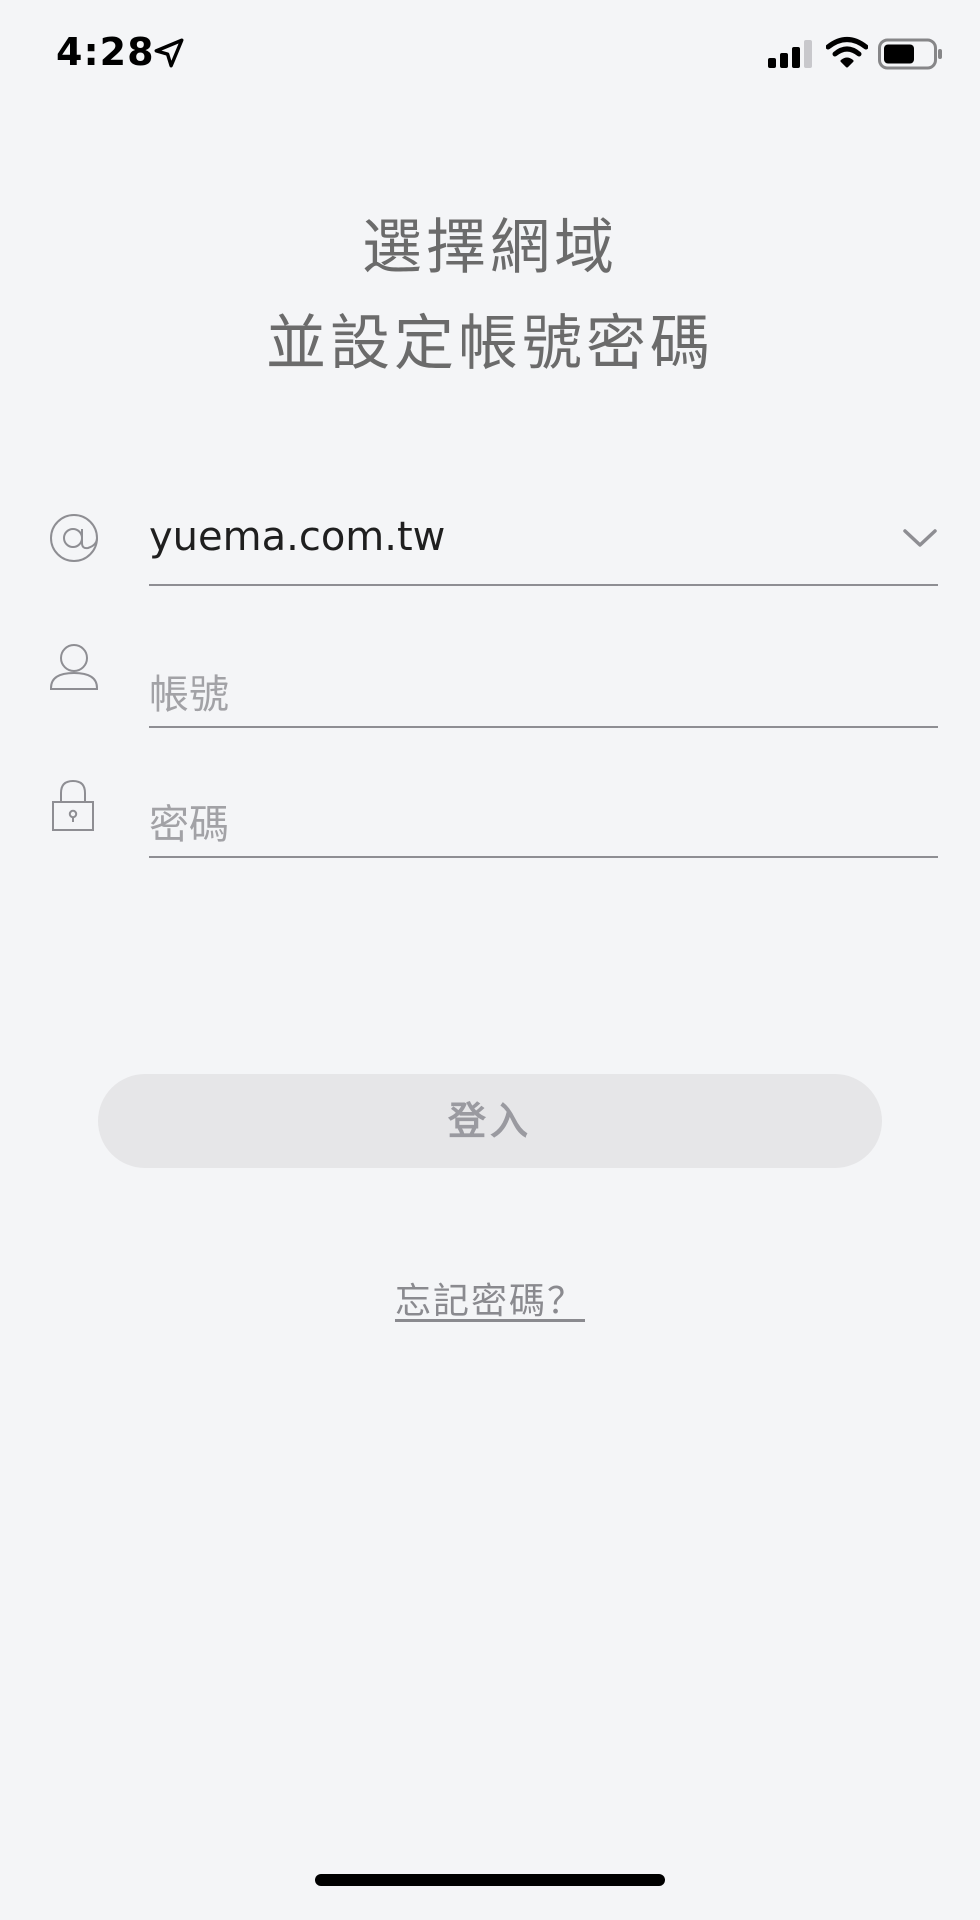  What do you see at coordinates (189, 695) in the screenshot?
I see `account-placeholder: 帳號` at bounding box center [189, 695].